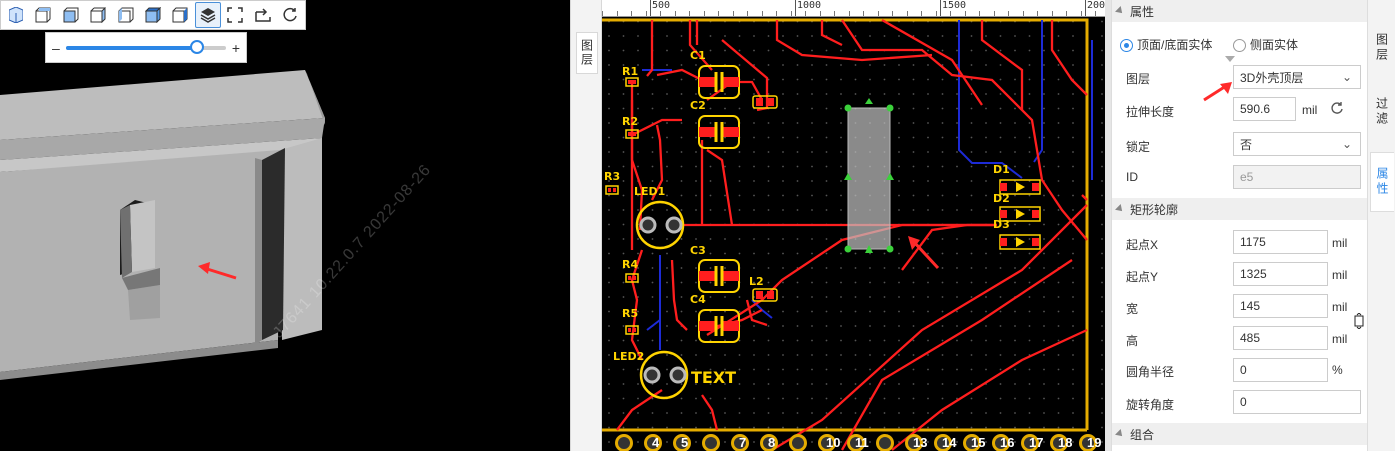 The width and height of the screenshot is (1395, 451). Describe the element at coordinates (1297, 144) in the screenshot. I see `lock-select: 否 ⌄` at that location.